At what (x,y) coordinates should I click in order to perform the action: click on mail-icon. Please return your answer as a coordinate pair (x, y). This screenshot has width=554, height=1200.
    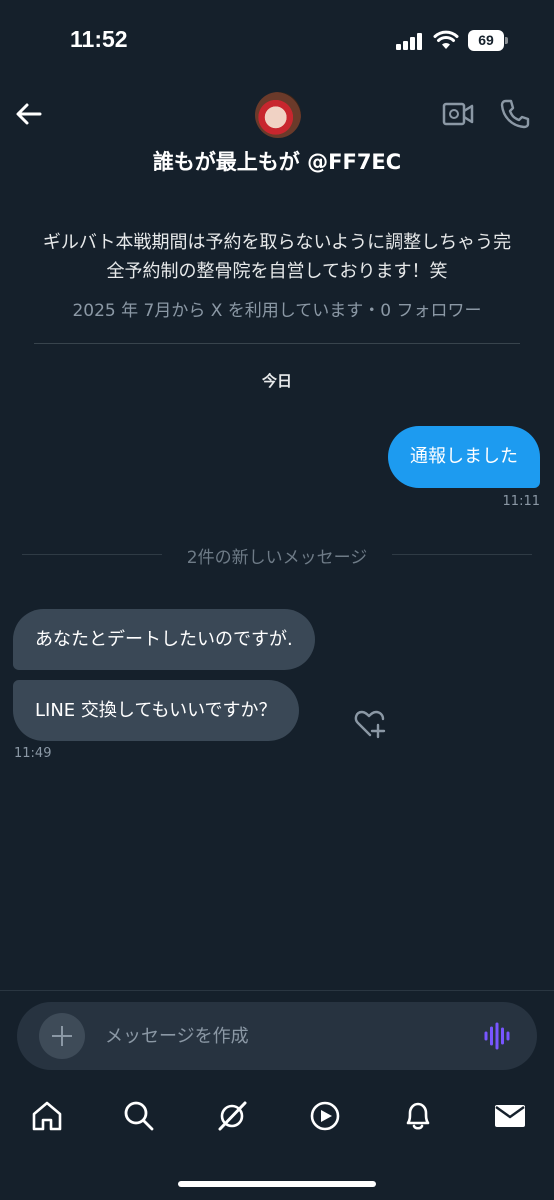
    Looking at the image, I should click on (510, 1116).